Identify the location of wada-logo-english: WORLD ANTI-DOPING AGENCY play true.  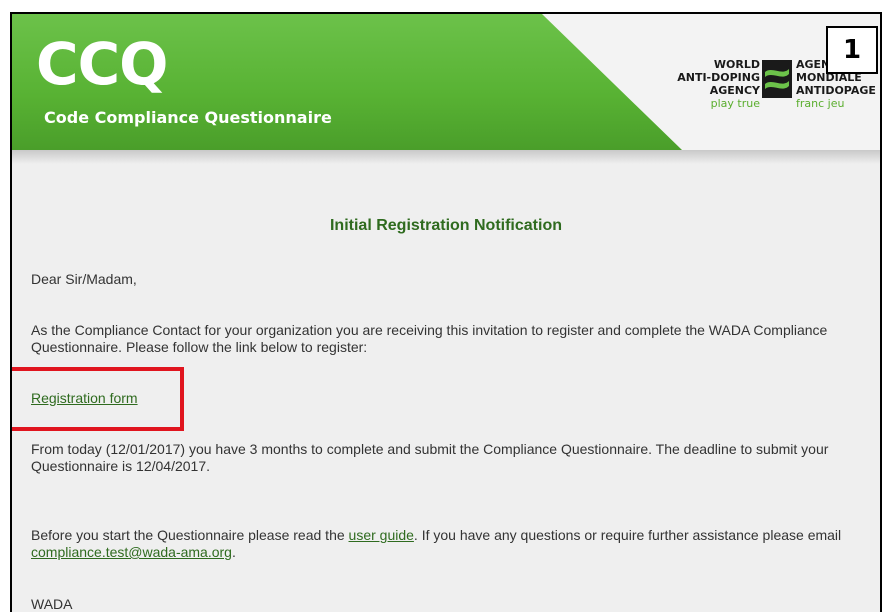
(718, 84).